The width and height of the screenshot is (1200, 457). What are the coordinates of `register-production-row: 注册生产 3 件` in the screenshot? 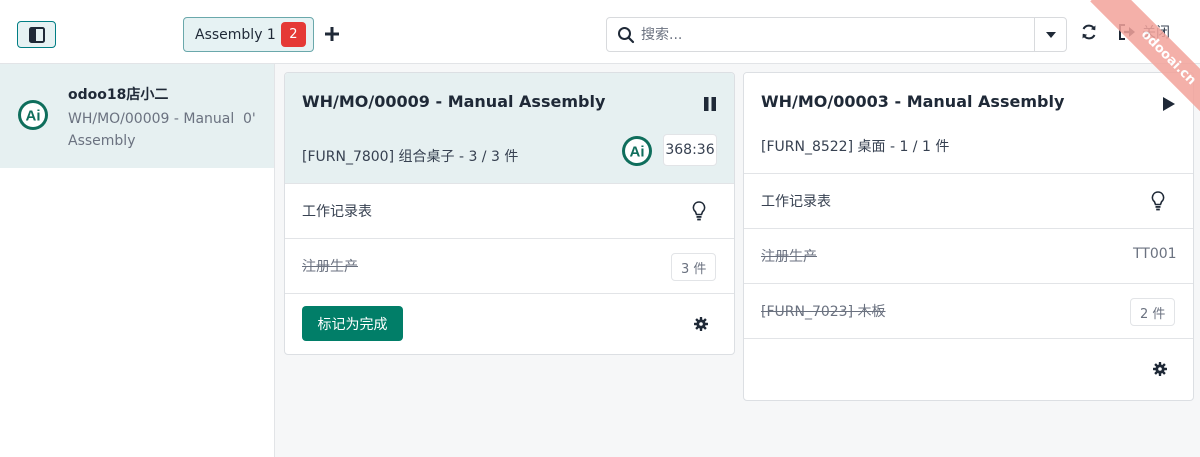 It's located at (509, 266).